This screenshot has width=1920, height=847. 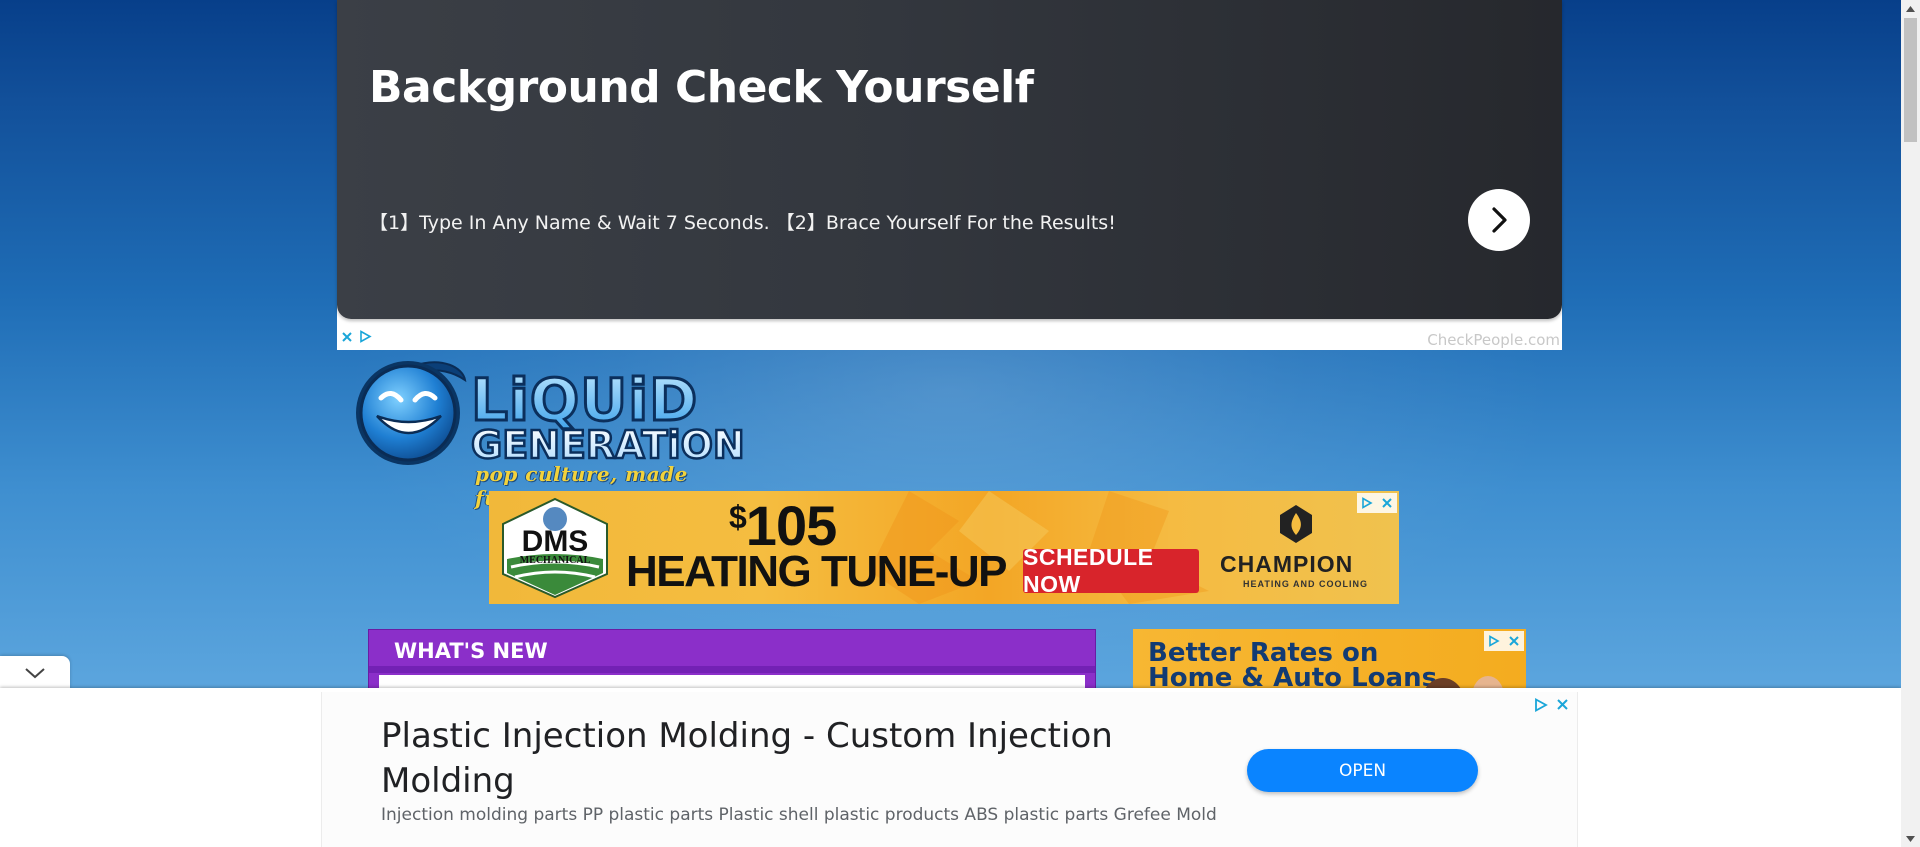 What do you see at coordinates (555, 560) in the screenshot?
I see `mechanical-text: MECHANICAL` at bounding box center [555, 560].